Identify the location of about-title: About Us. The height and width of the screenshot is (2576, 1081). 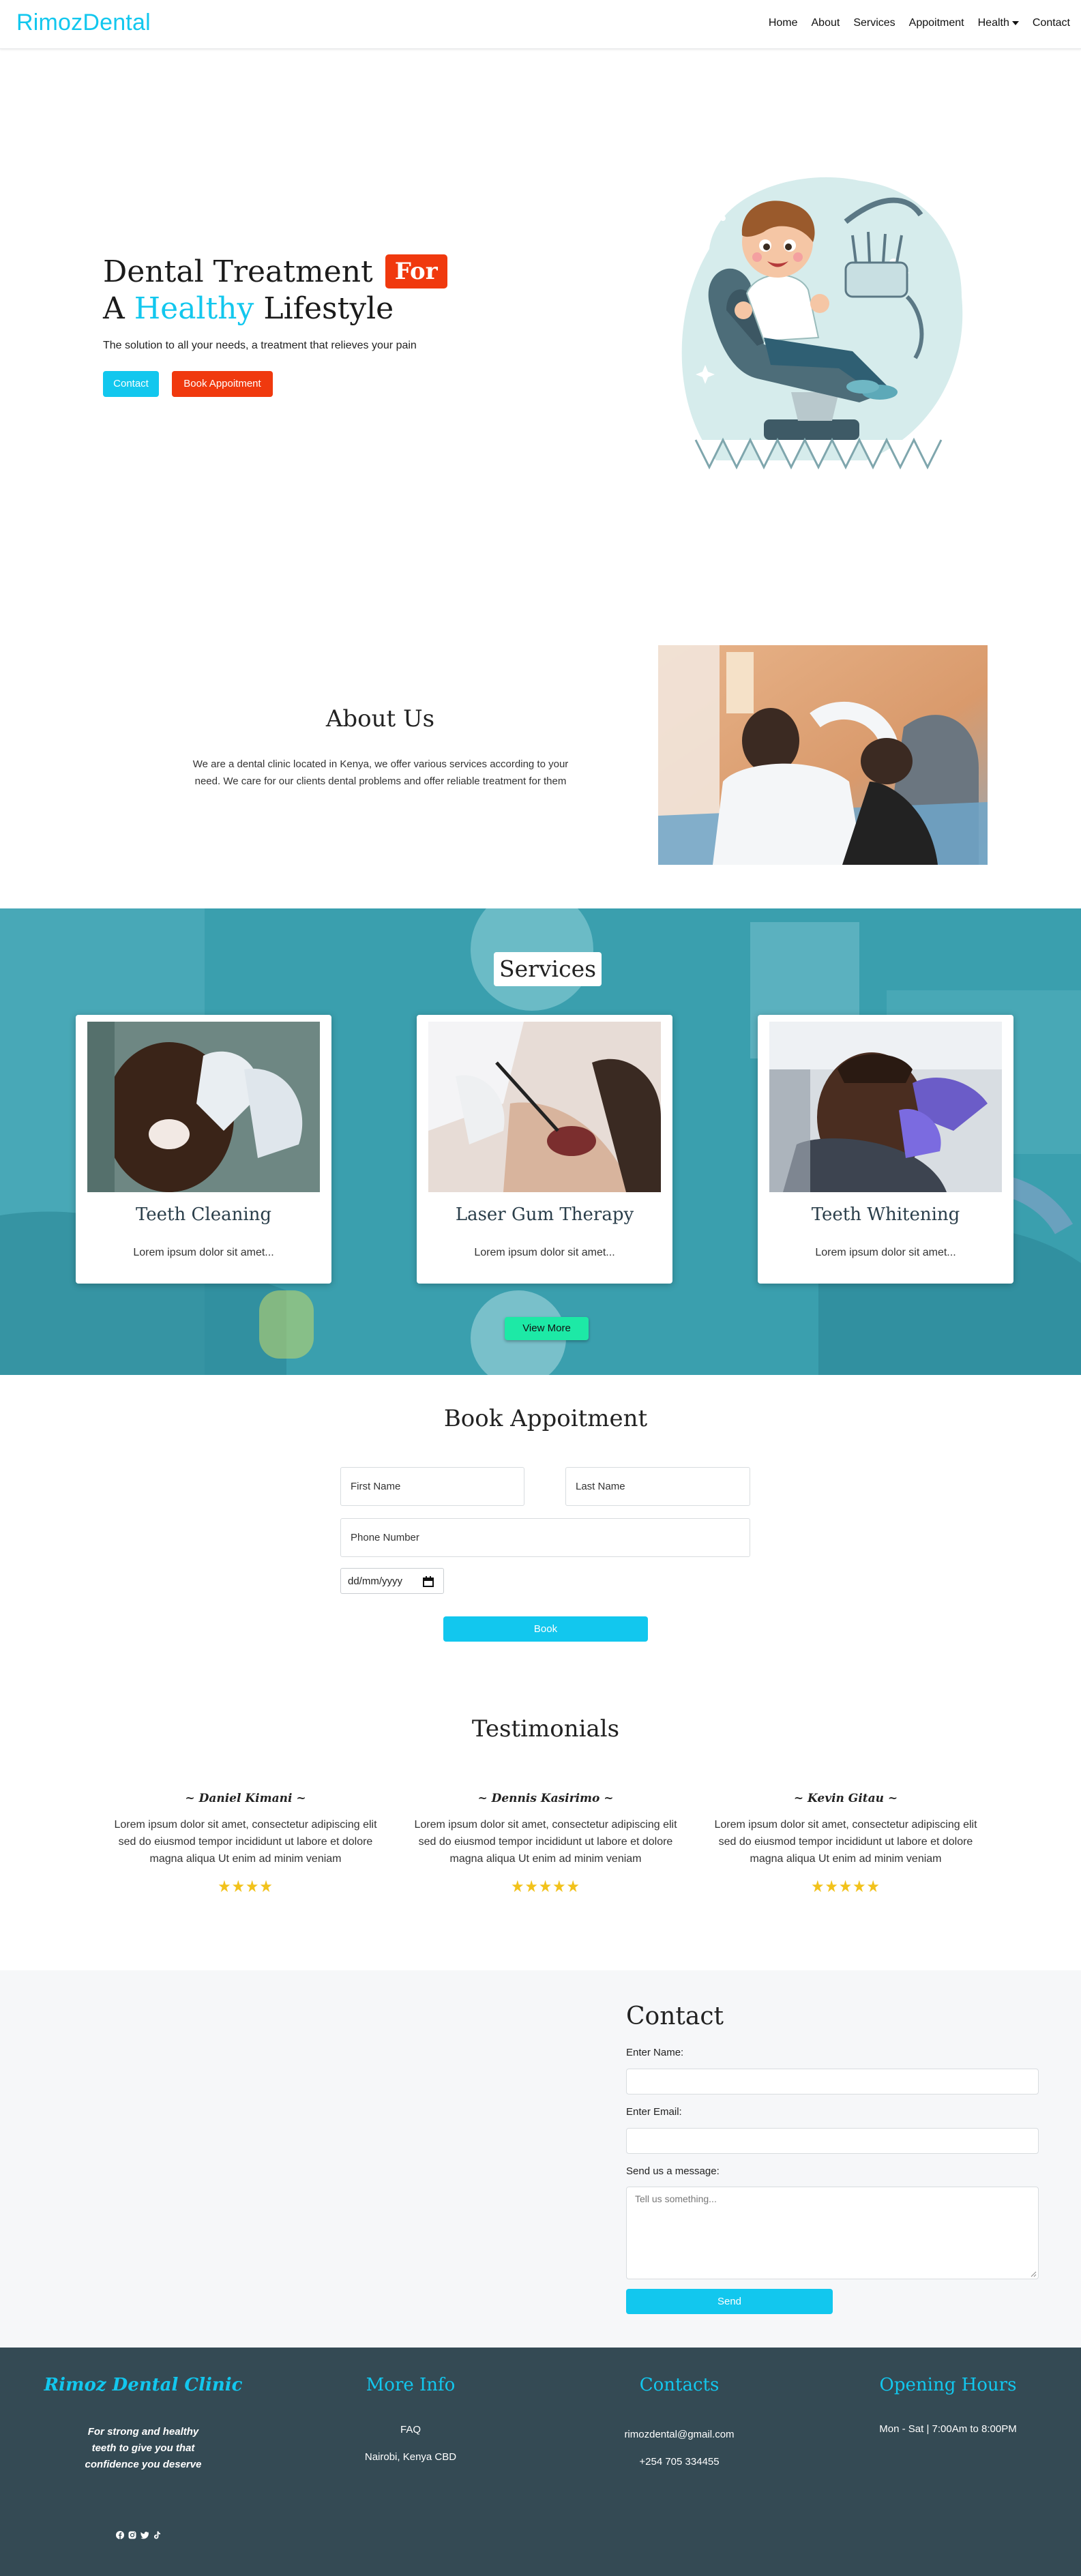
(380, 718).